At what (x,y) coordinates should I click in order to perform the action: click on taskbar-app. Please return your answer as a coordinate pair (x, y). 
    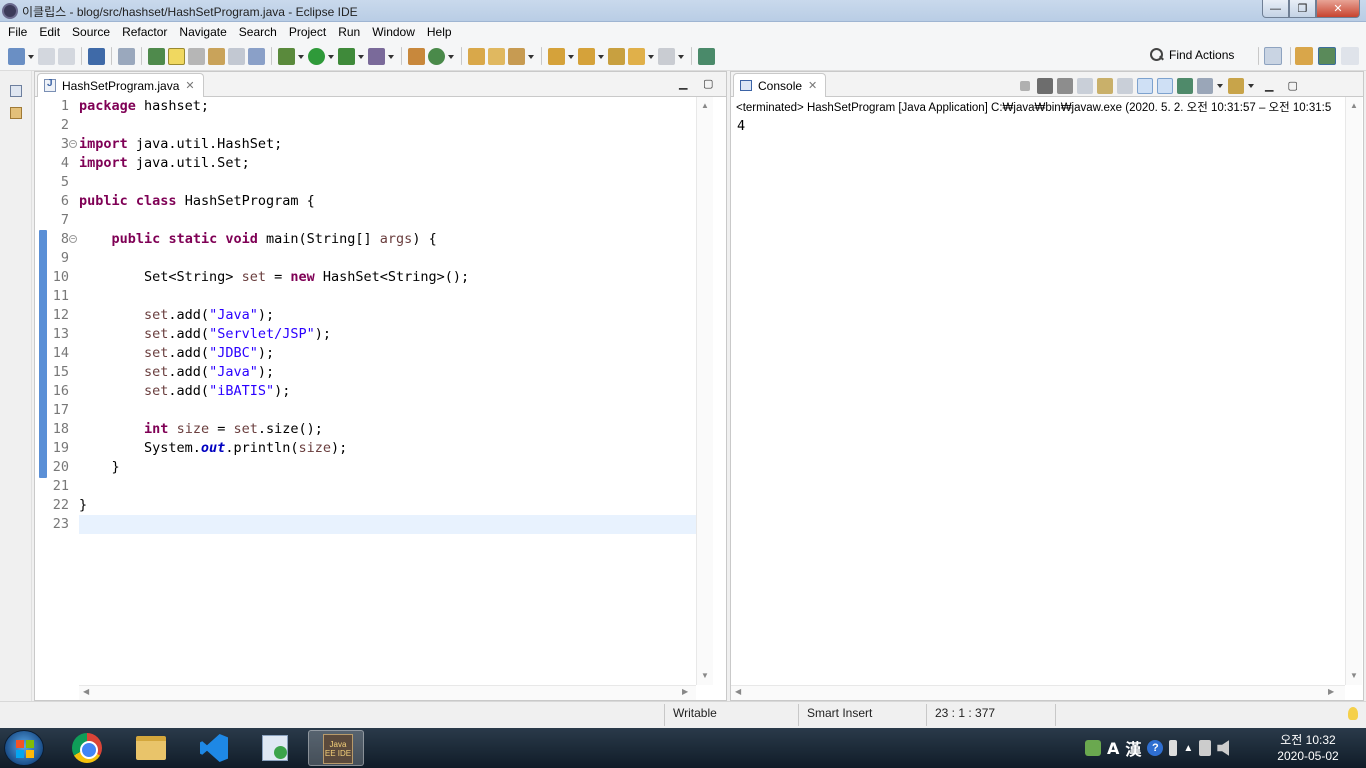
    Looking at the image, I should click on (274, 748).